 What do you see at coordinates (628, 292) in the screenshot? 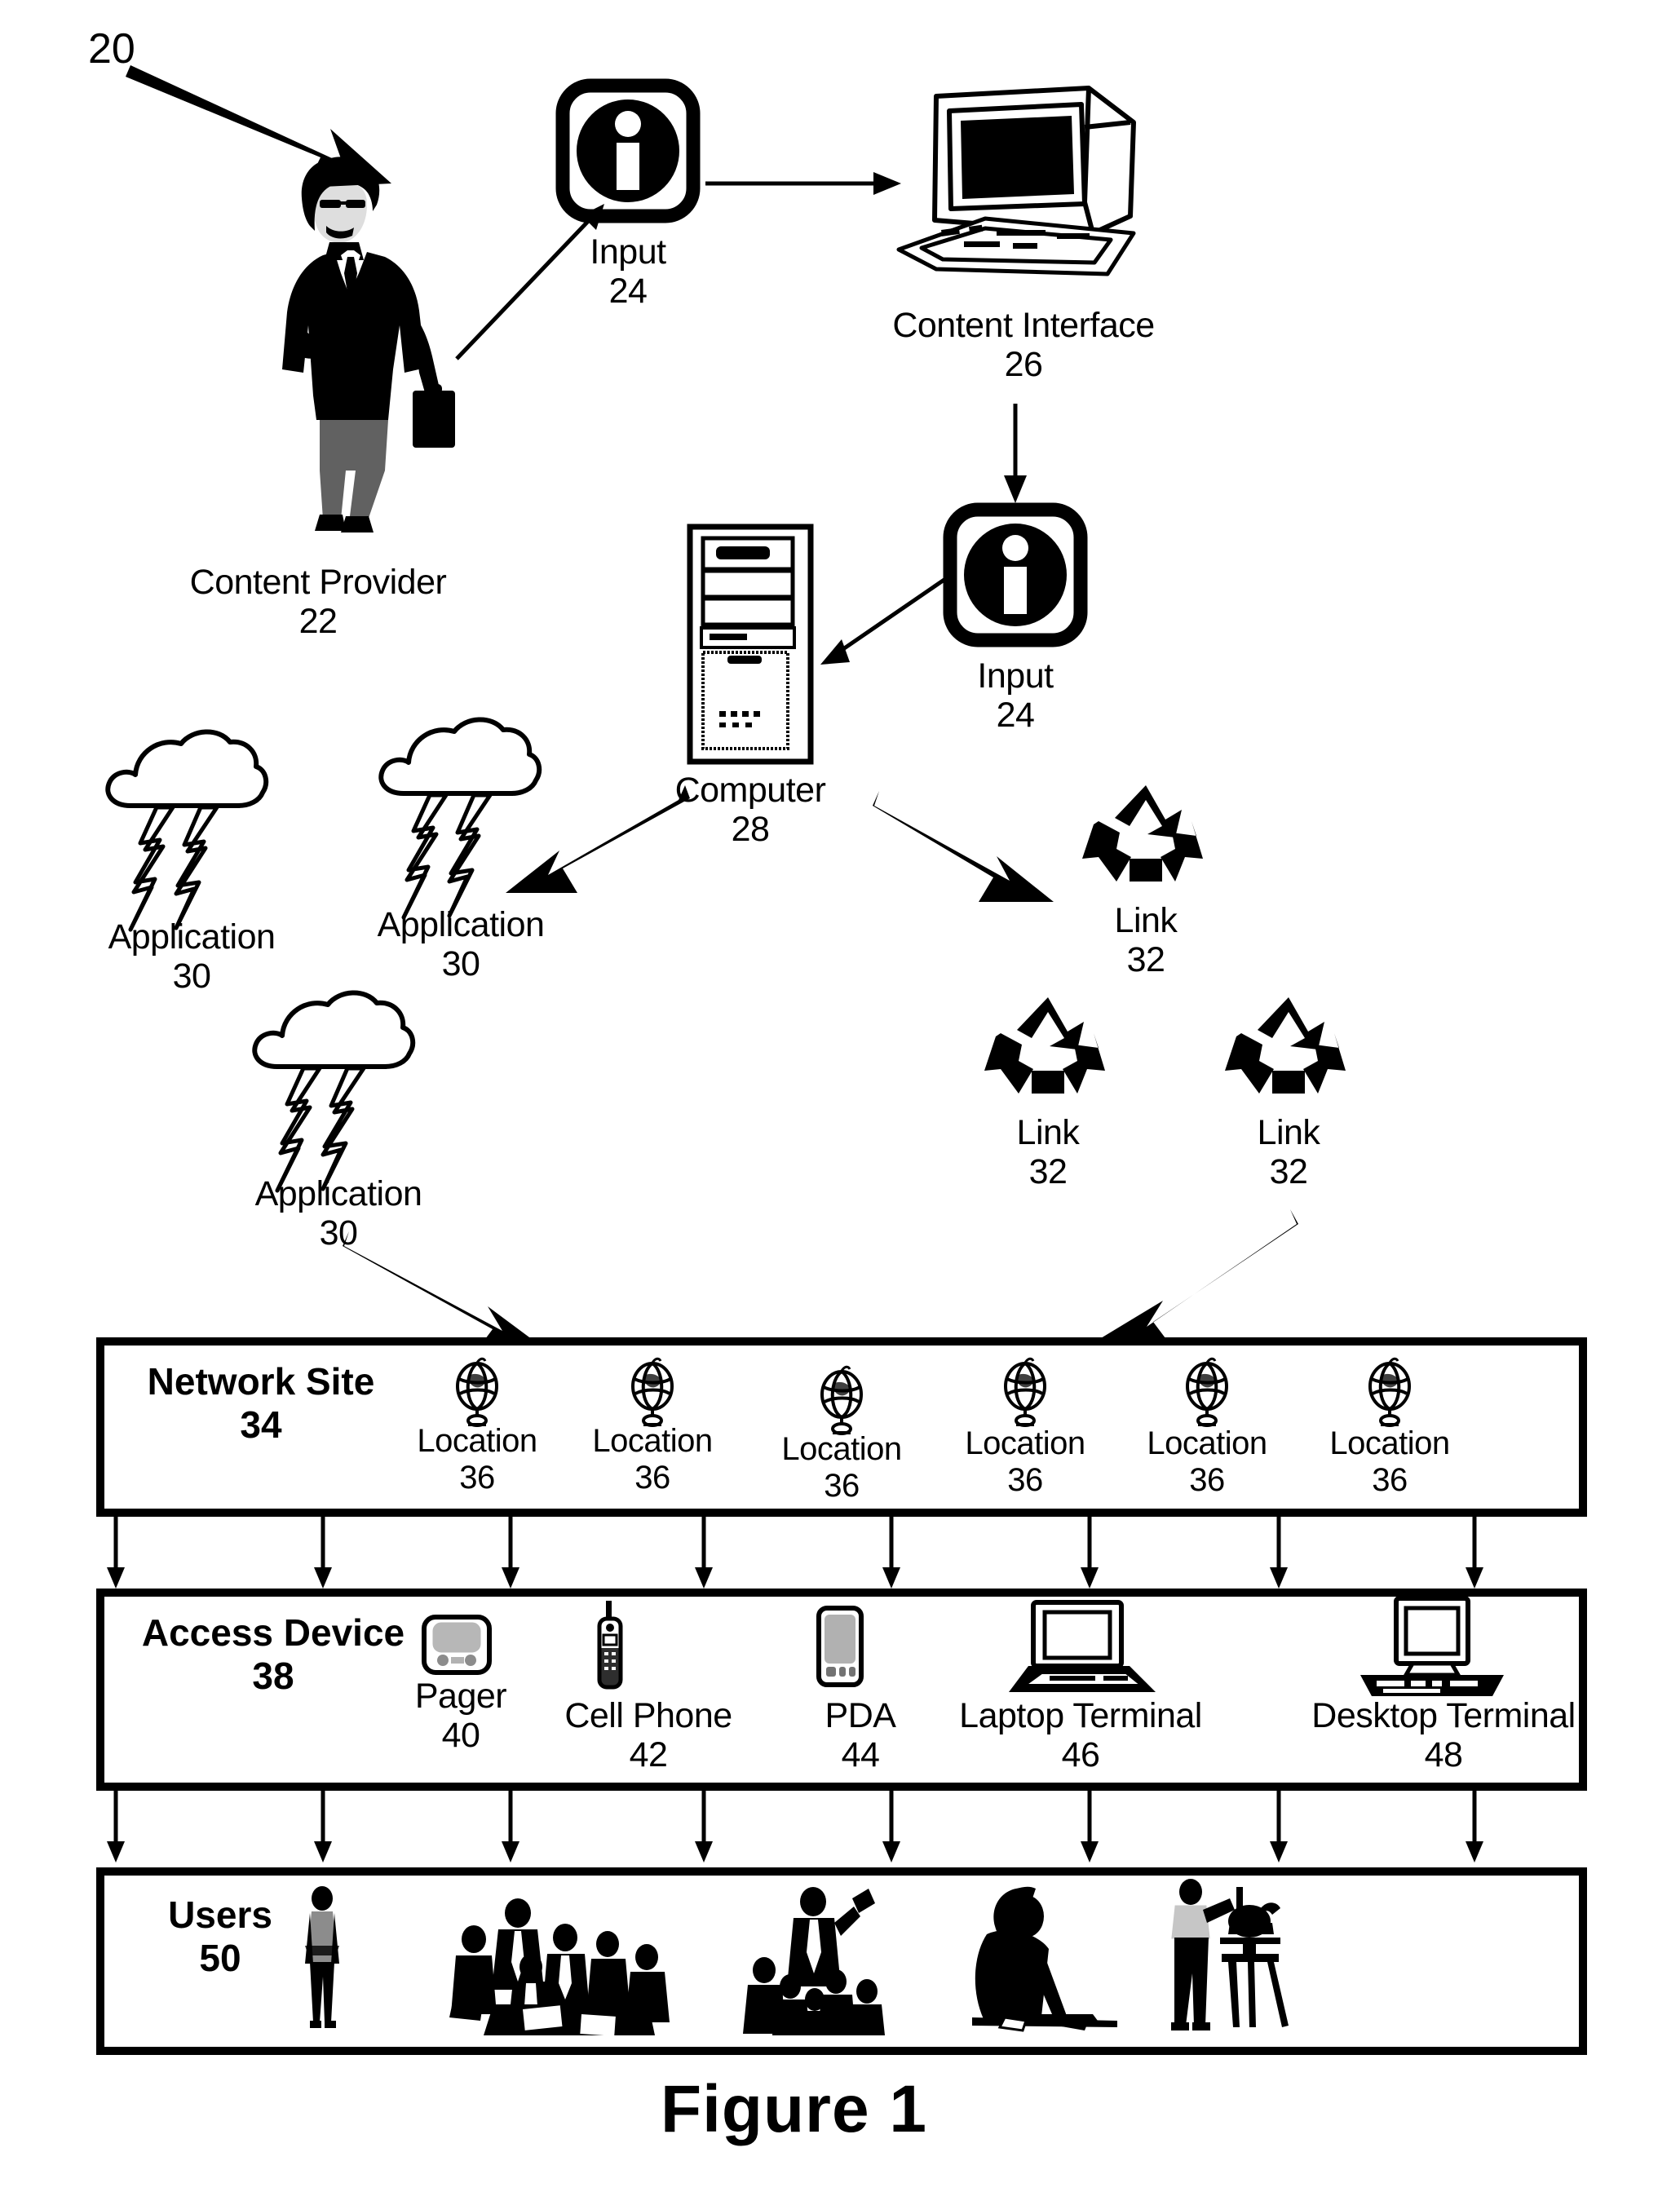
I see `input-top-ref: 24` at bounding box center [628, 292].